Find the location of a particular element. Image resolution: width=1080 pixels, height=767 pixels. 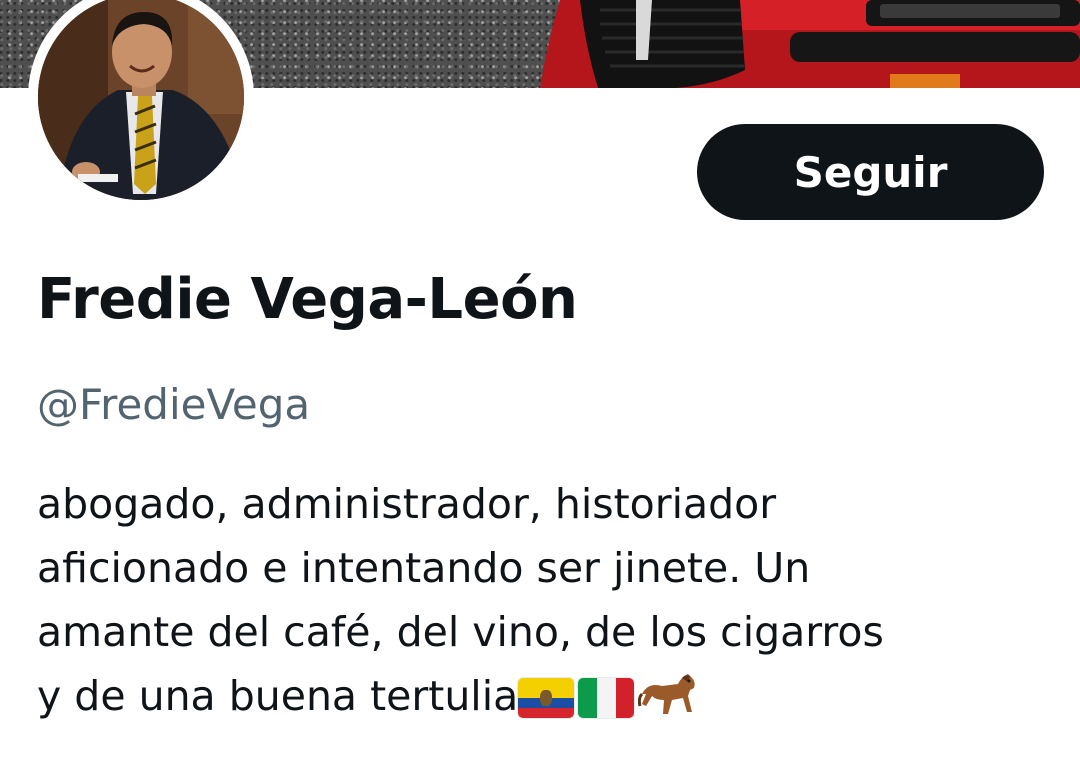

profile-avatar is located at coordinates (141, 105).